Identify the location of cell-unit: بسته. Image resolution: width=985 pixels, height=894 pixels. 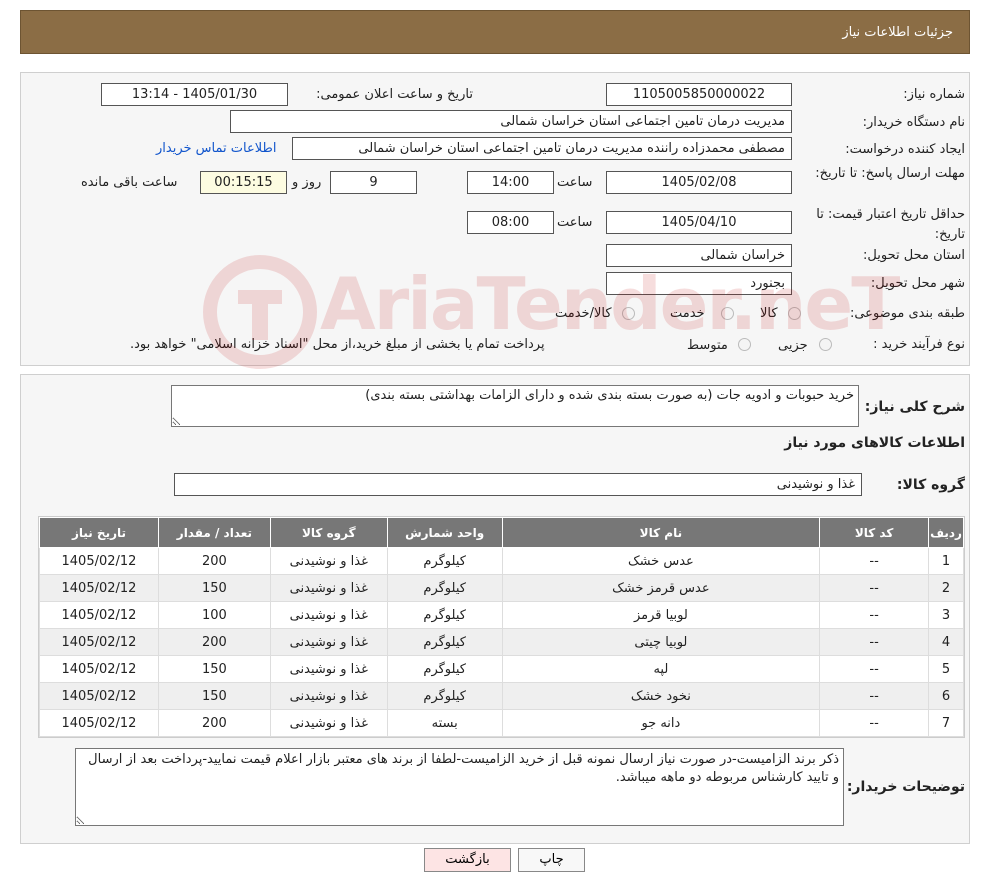
(444, 723).